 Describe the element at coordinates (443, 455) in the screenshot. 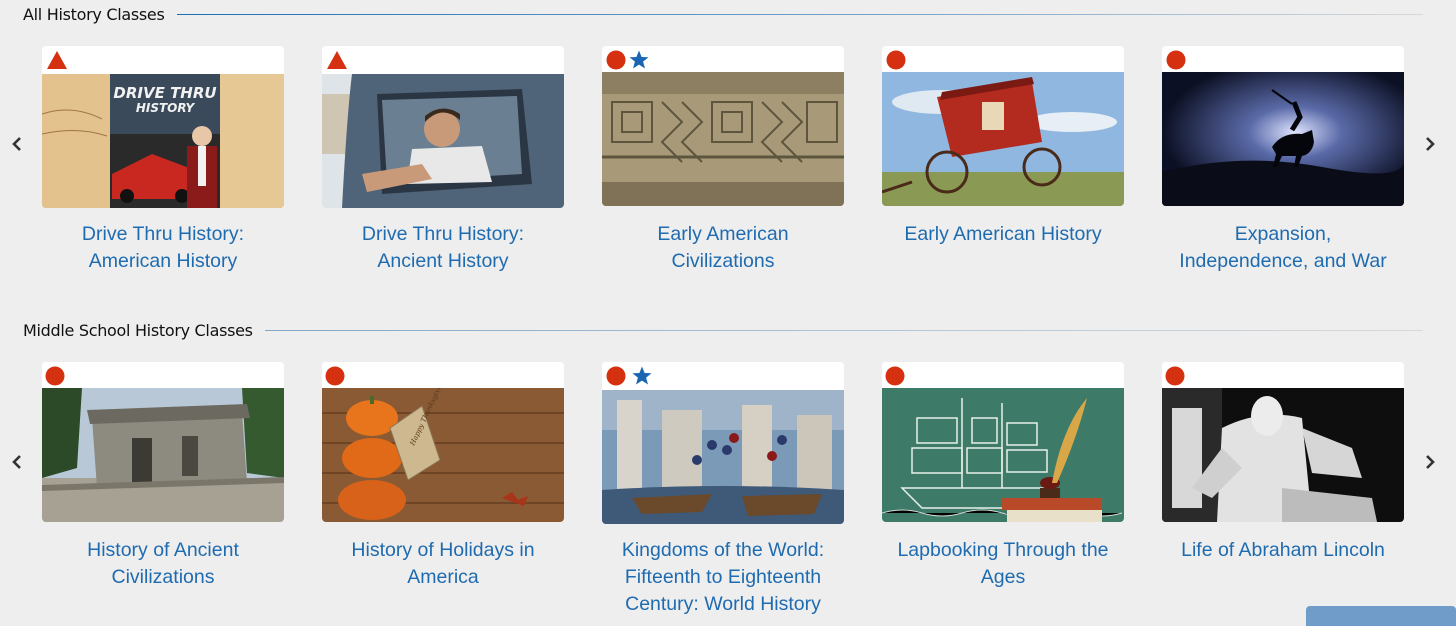

I see `course-thumbnail: Happy Thanksgiving` at that location.